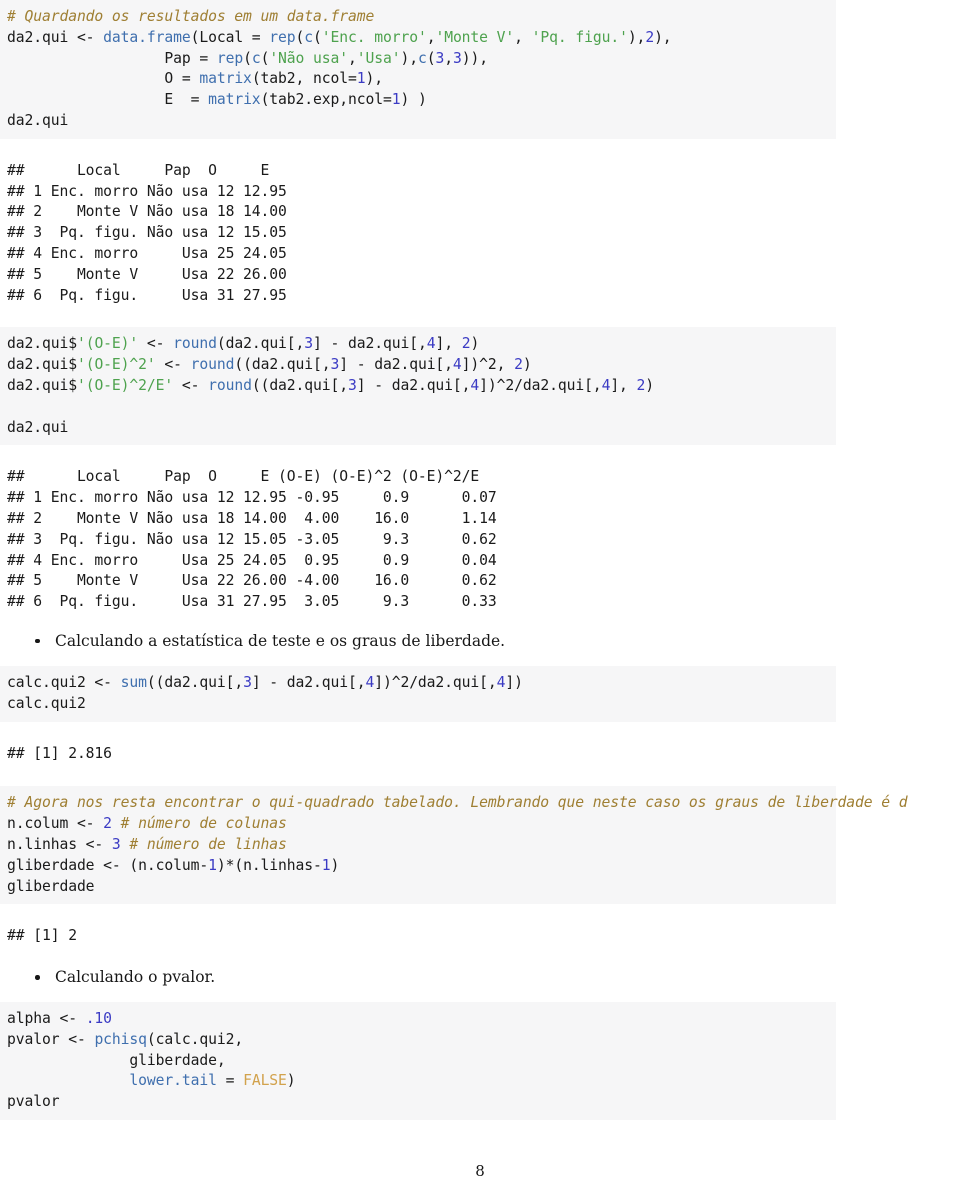  Describe the element at coordinates (55, 824) in the screenshot. I see `code-token-plain: n.colum <-` at that location.